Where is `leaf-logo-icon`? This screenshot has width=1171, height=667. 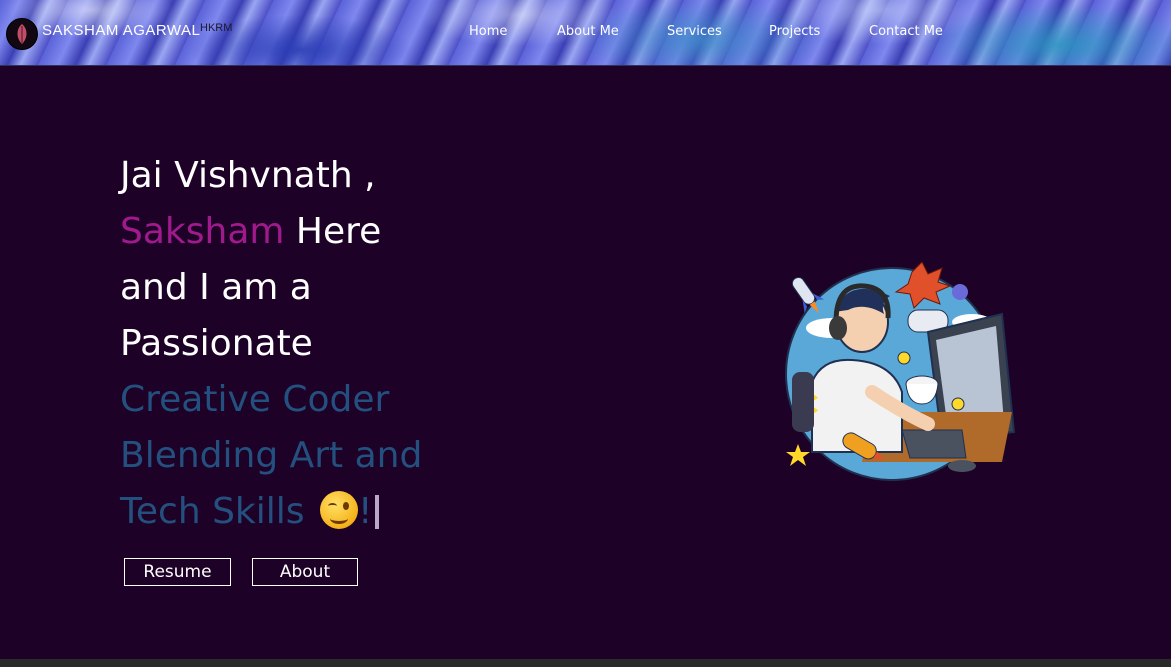 leaf-logo-icon is located at coordinates (22, 34).